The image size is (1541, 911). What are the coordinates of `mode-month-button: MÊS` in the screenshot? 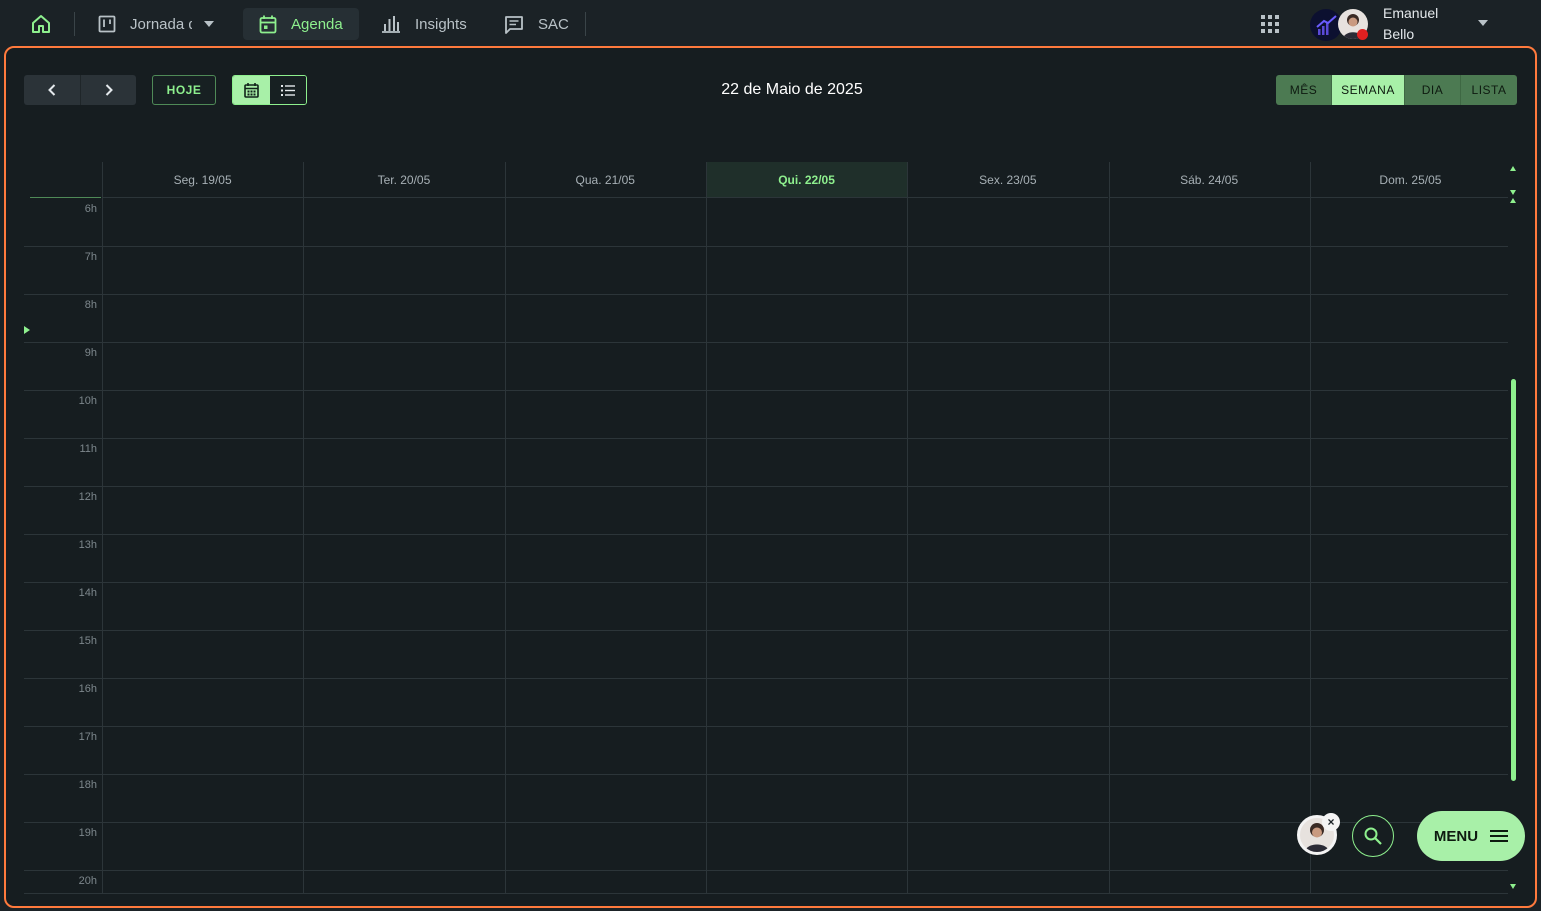 It's located at (1304, 90).